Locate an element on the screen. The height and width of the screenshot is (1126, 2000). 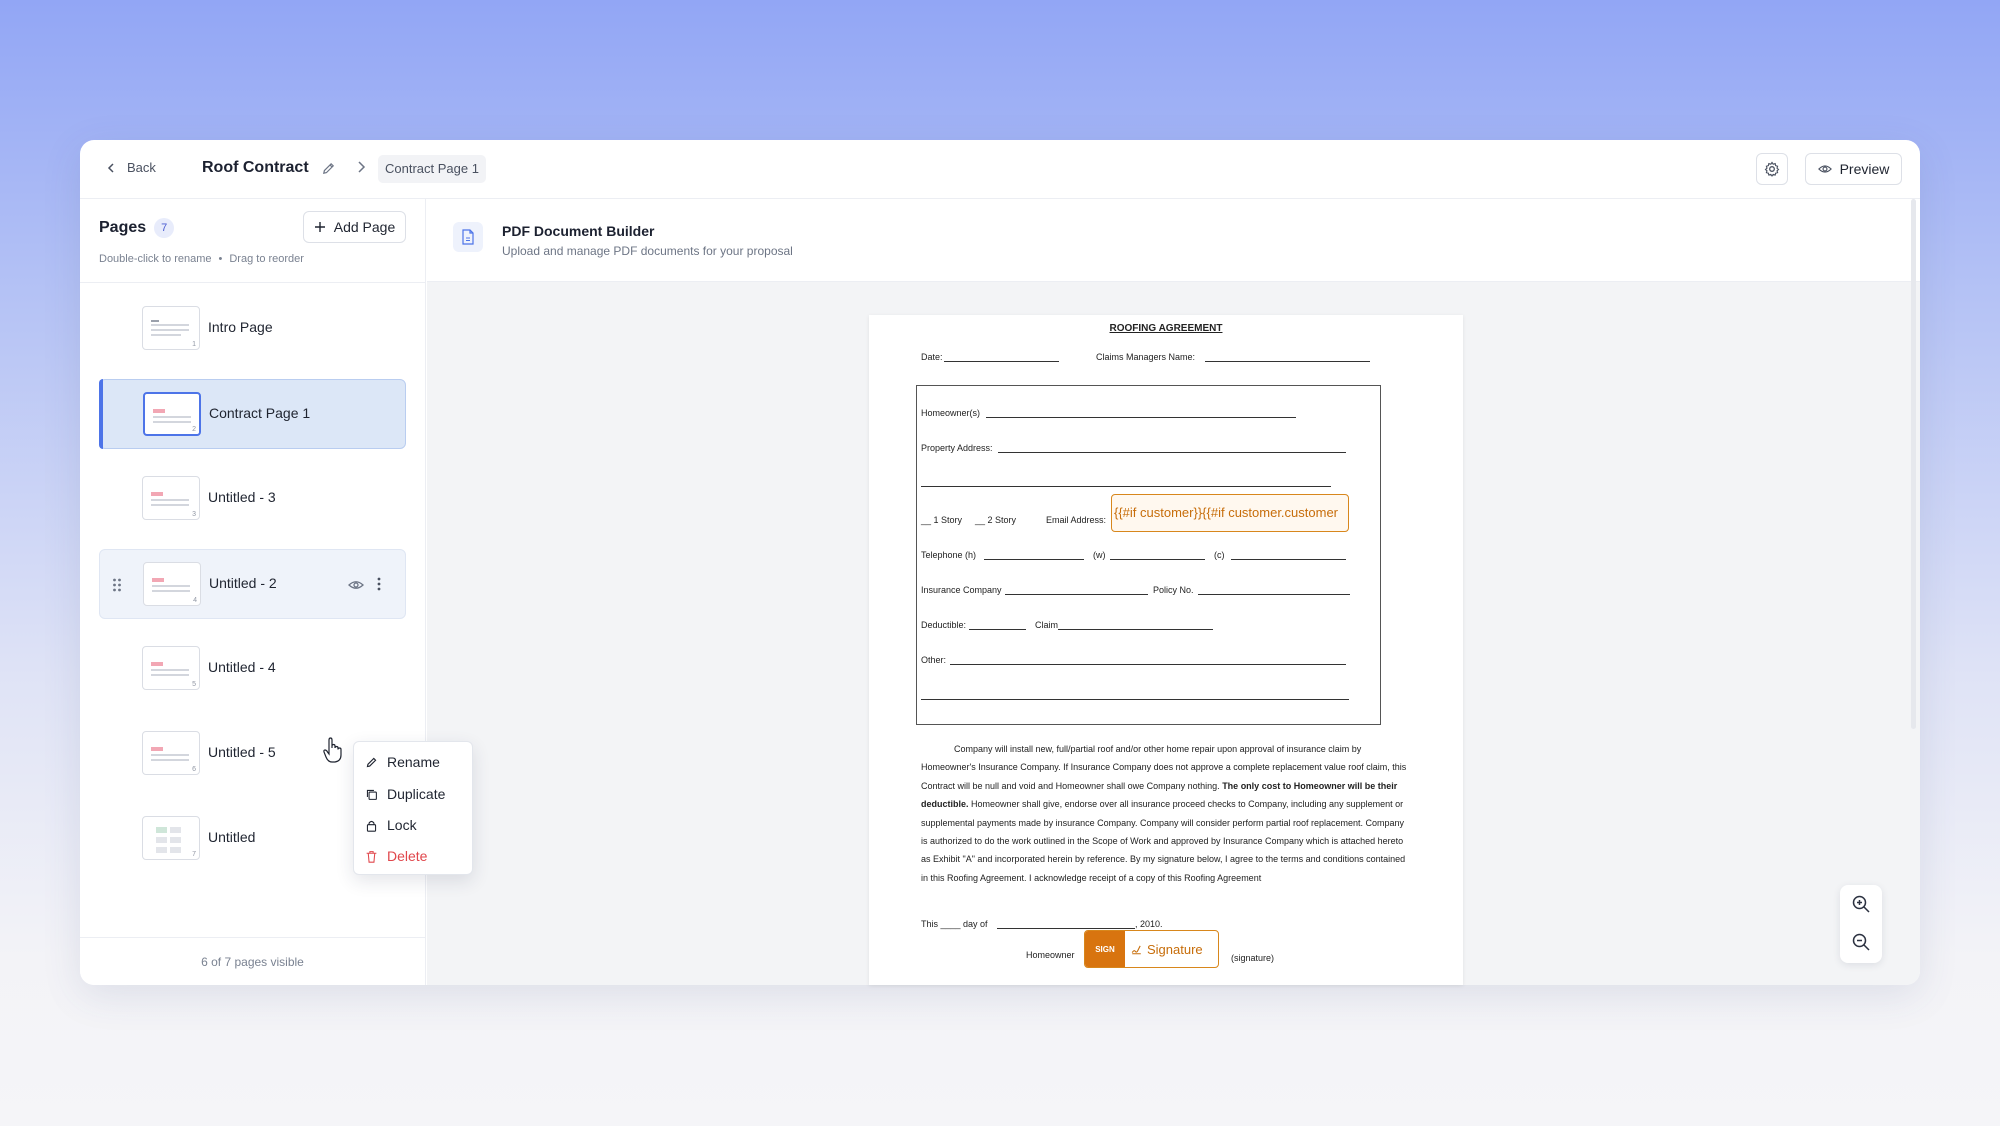
document-heading: ROOFING AGREEMENT is located at coordinates (1166, 328).